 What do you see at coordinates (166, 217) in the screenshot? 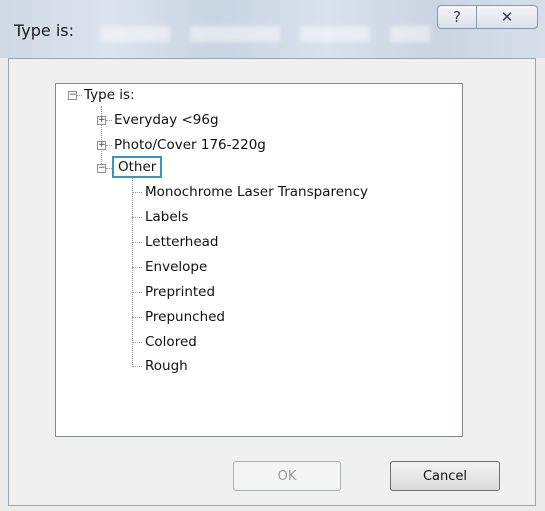
I see `tree-item-child: Labels` at bounding box center [166, 217].